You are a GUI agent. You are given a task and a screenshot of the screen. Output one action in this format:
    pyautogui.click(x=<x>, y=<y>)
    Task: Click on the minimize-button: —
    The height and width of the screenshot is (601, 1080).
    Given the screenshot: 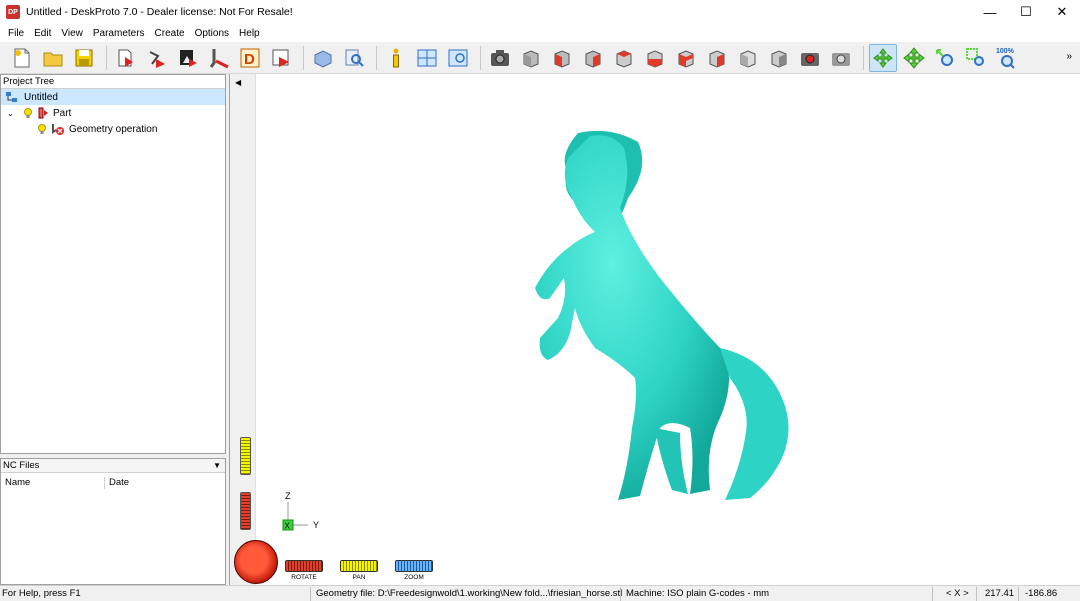 What is the action you would take?
    pyautogui.click(x=990, y=12)
    